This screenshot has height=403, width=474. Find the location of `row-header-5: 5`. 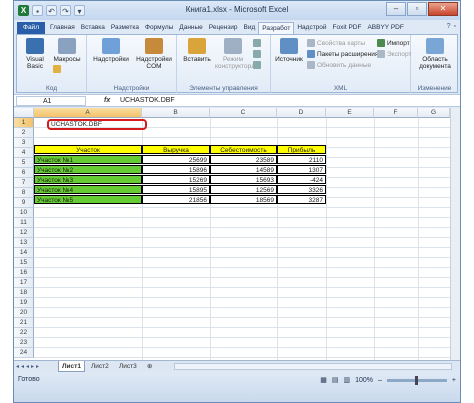

row-header-5: 5 is located at coordinates (24, 163).